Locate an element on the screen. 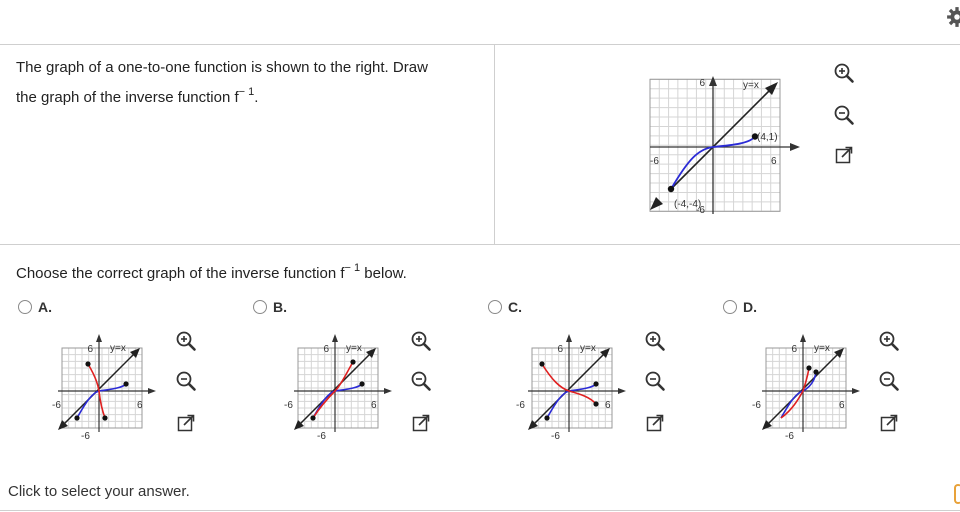 This screenshot has width=960, height=512. option-c-y-max: 6 is located at coordinates (560, 349).